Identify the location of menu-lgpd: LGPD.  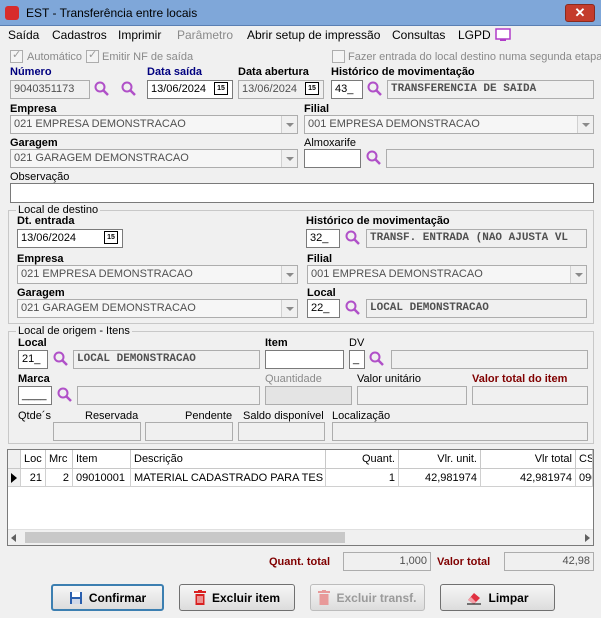
(474, 35).